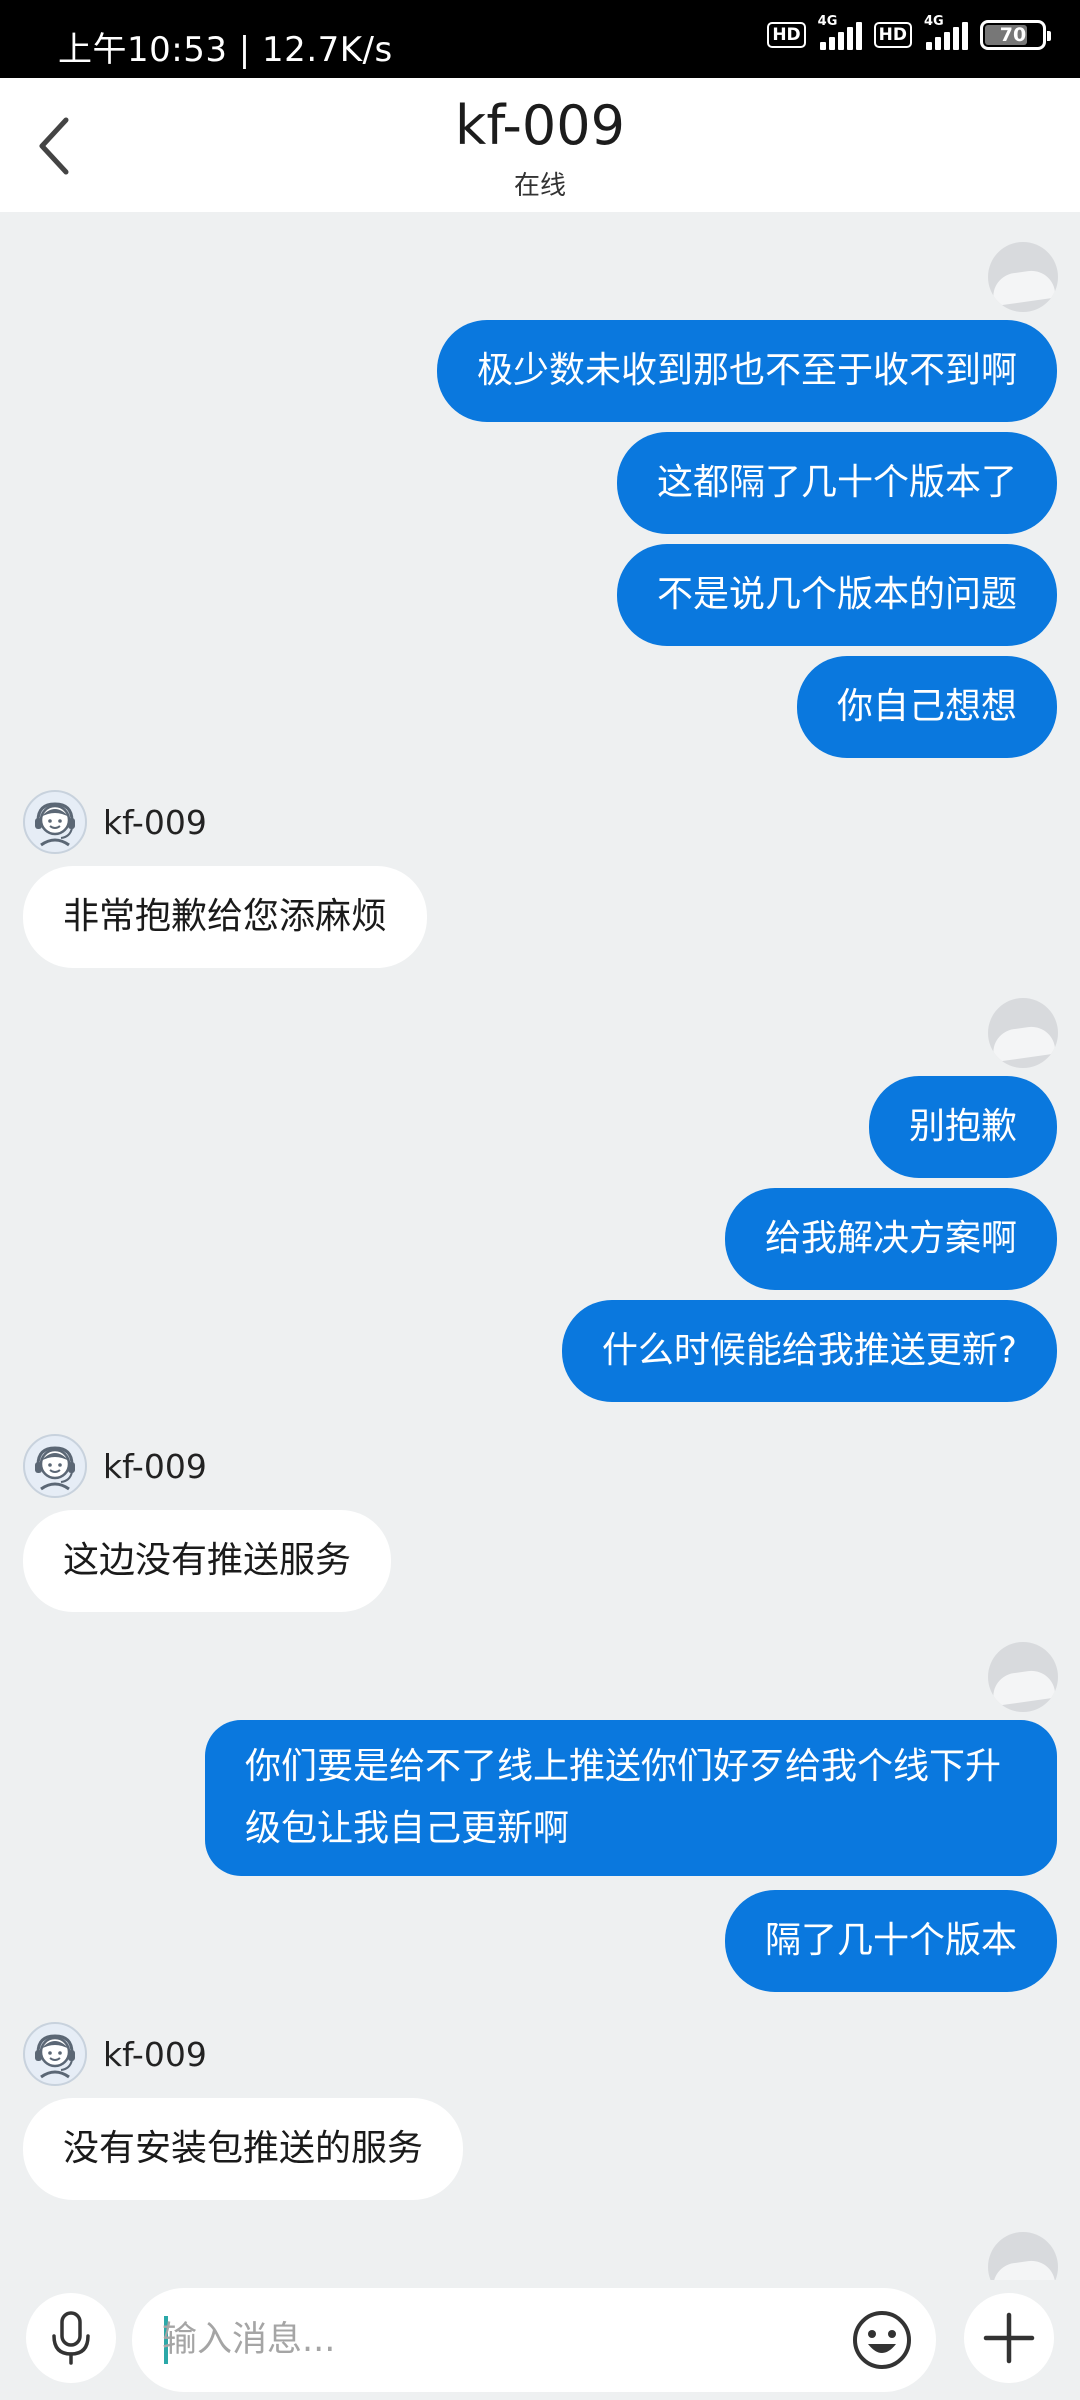  Describe the element at coordinates (207, 1561) in the screenshot. I see `message-bubble-incoming: 这边没有推送服务` at that location.